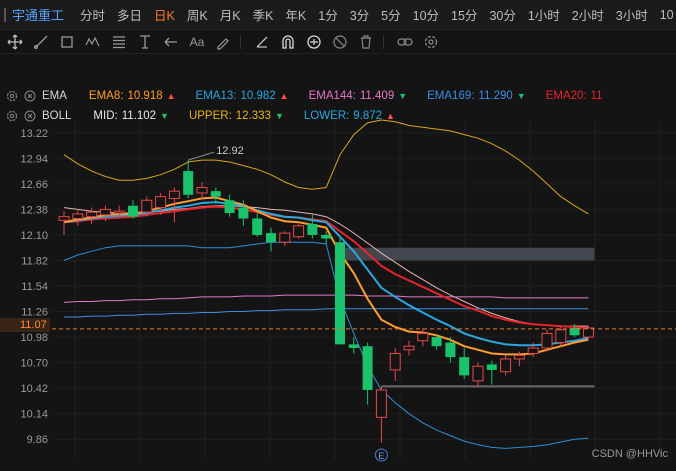 This screenshot has width=676, height=471. I want to click on boll-legend-label: UPPER:, so click(210, 116).